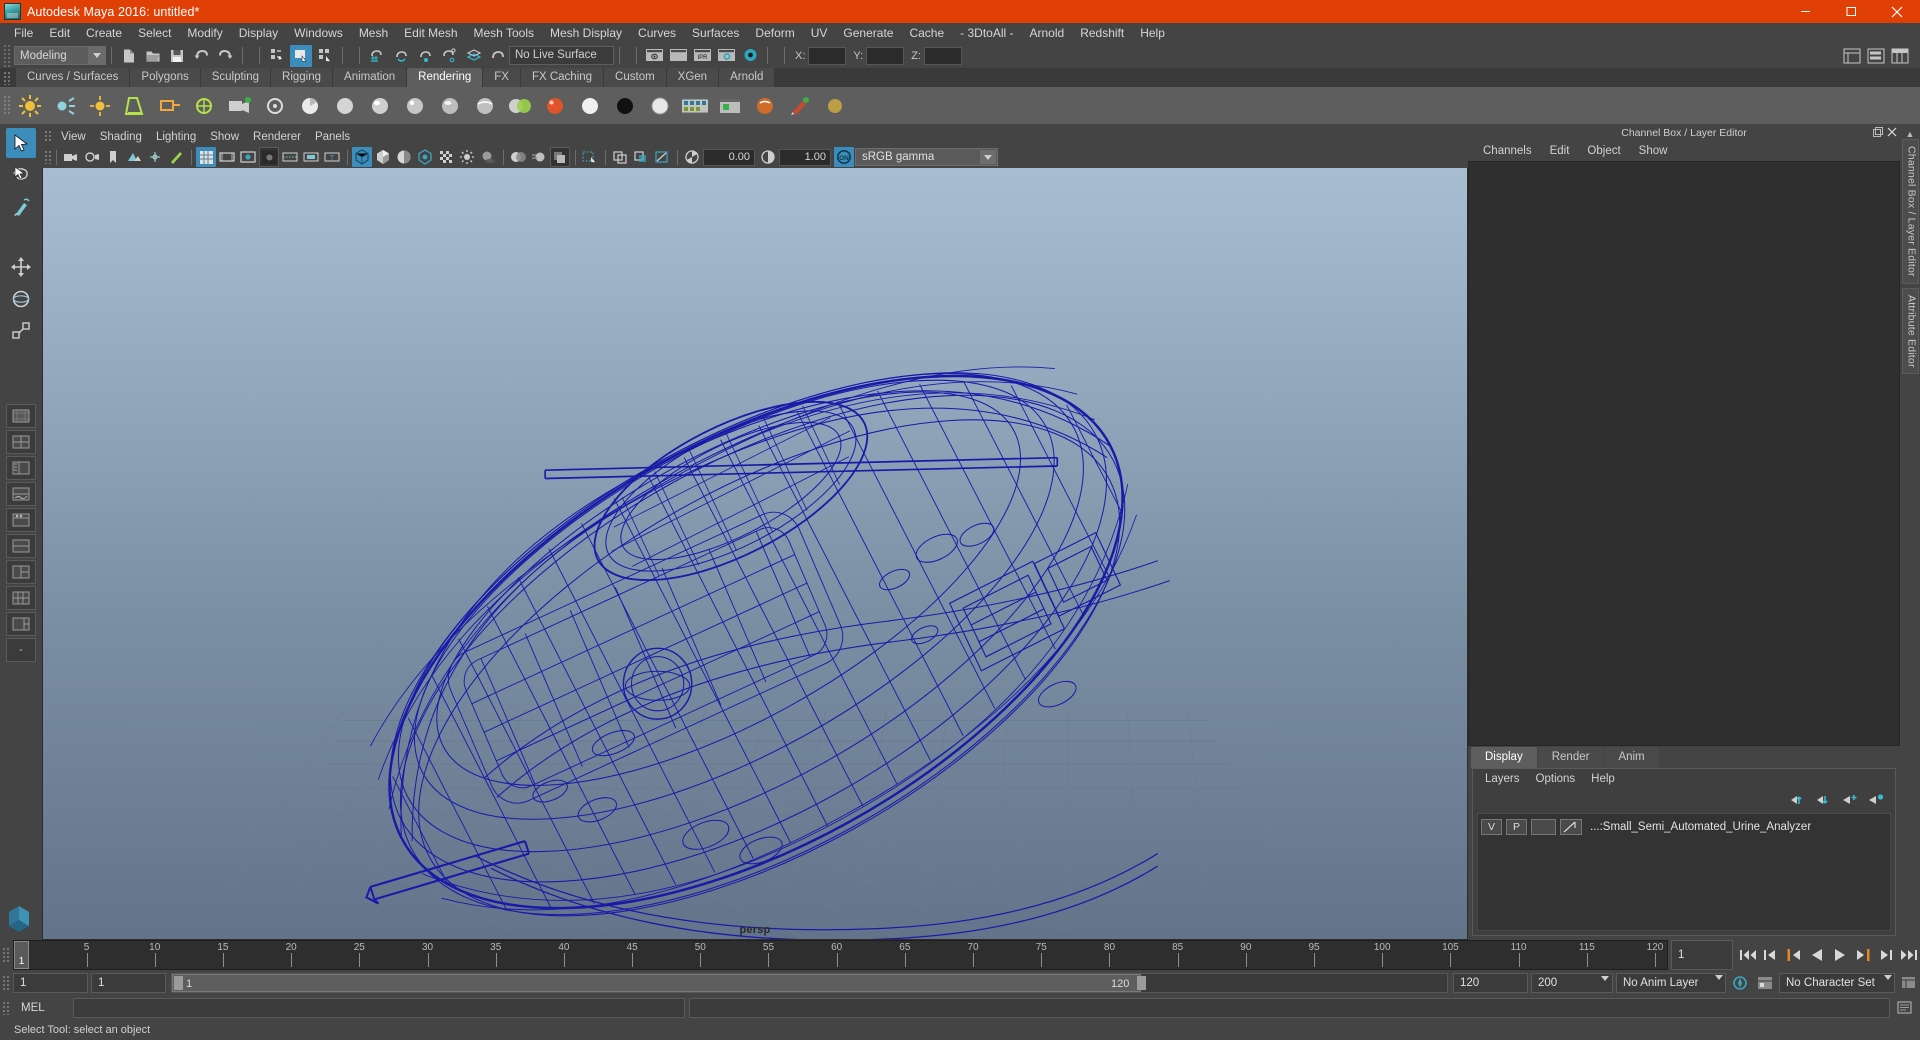  What do you see at coordinates (240, 106) in the screenshot?
I see `create-camera-icon` at bounding box center [240, 106].